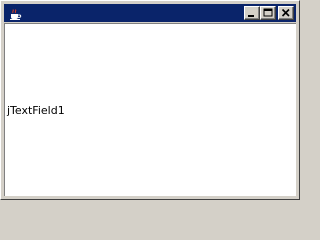 The width and height of the screenshot is (320, 240). I want to click on close-button, so click(286, 13).